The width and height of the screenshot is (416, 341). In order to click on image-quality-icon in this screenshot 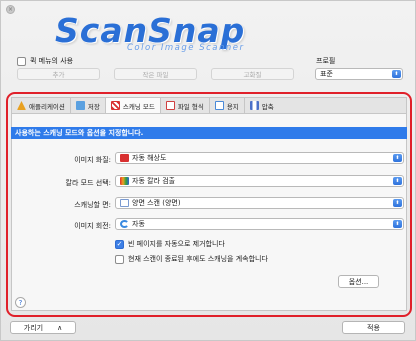, I will do `click(124, 158)`.